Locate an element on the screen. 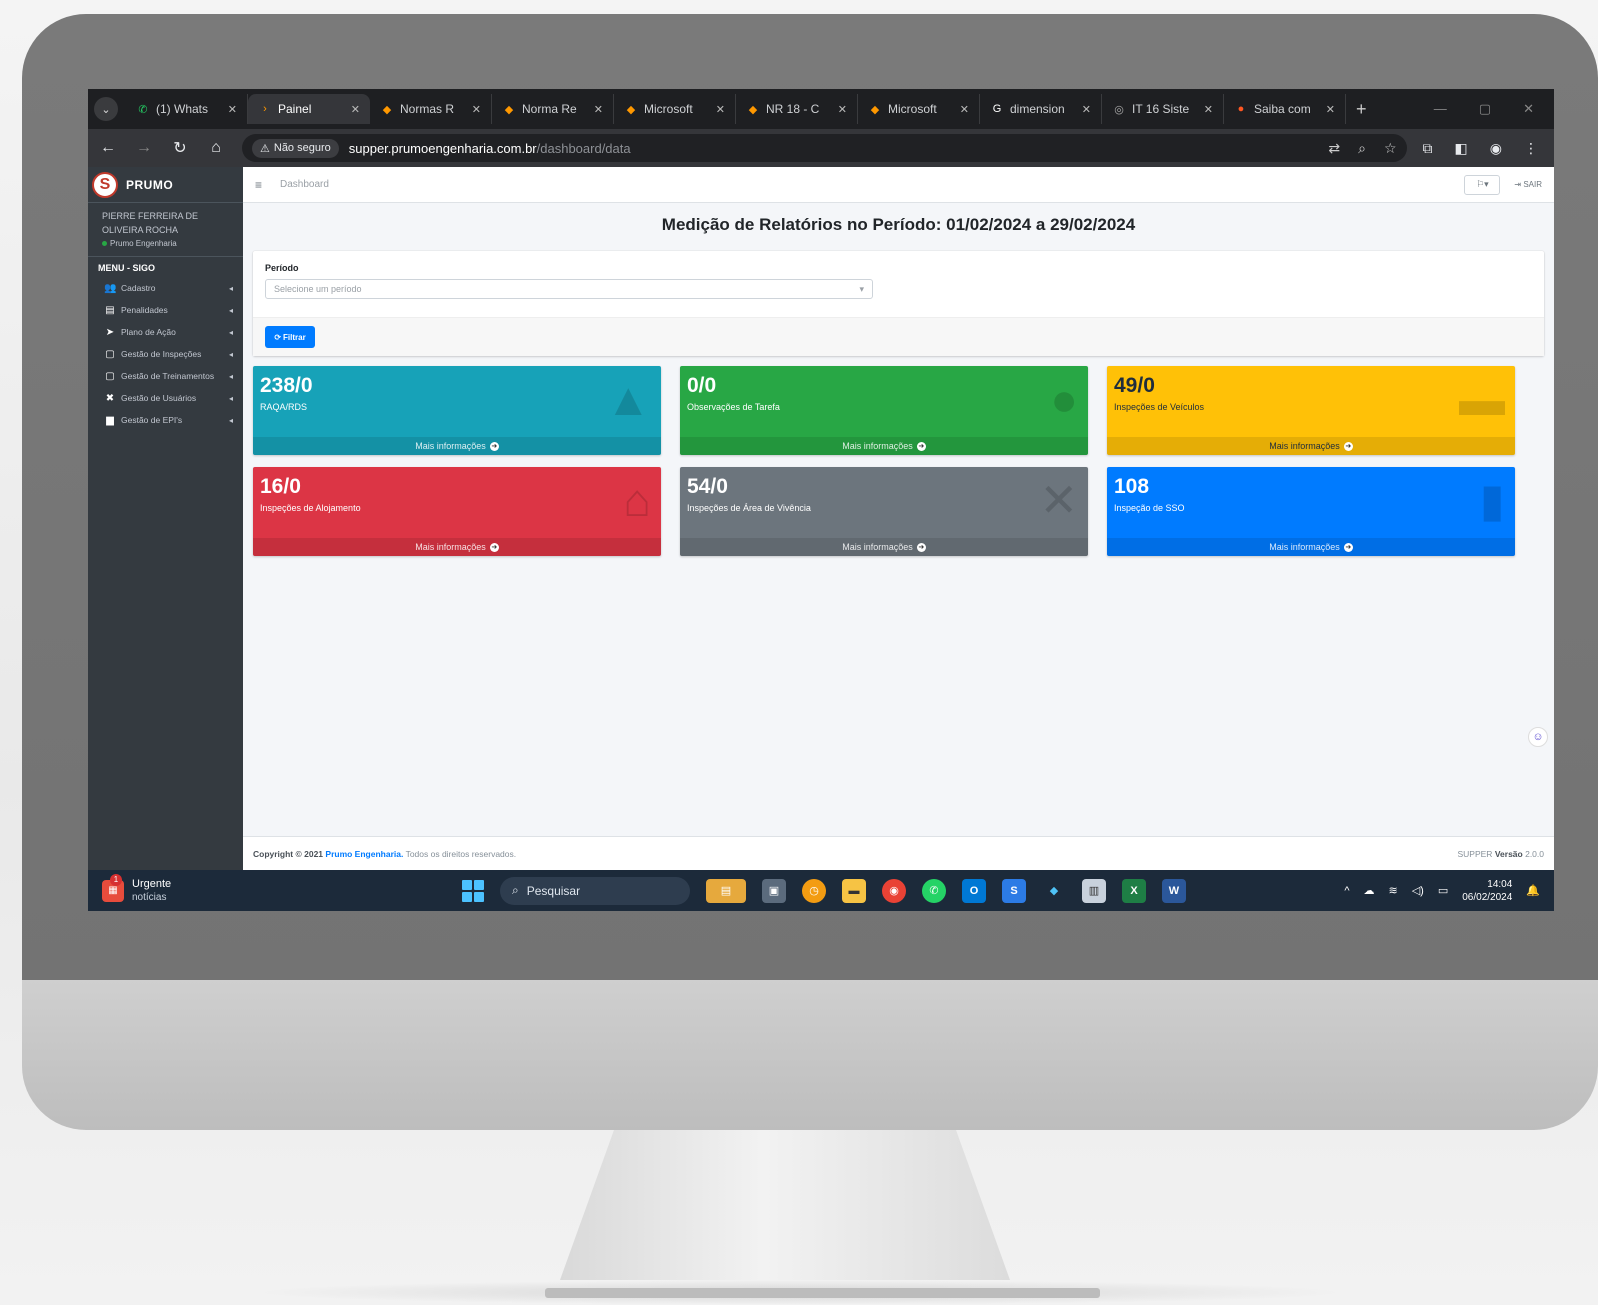  stat-value: 0/0 is located at coordinates (702, 385).